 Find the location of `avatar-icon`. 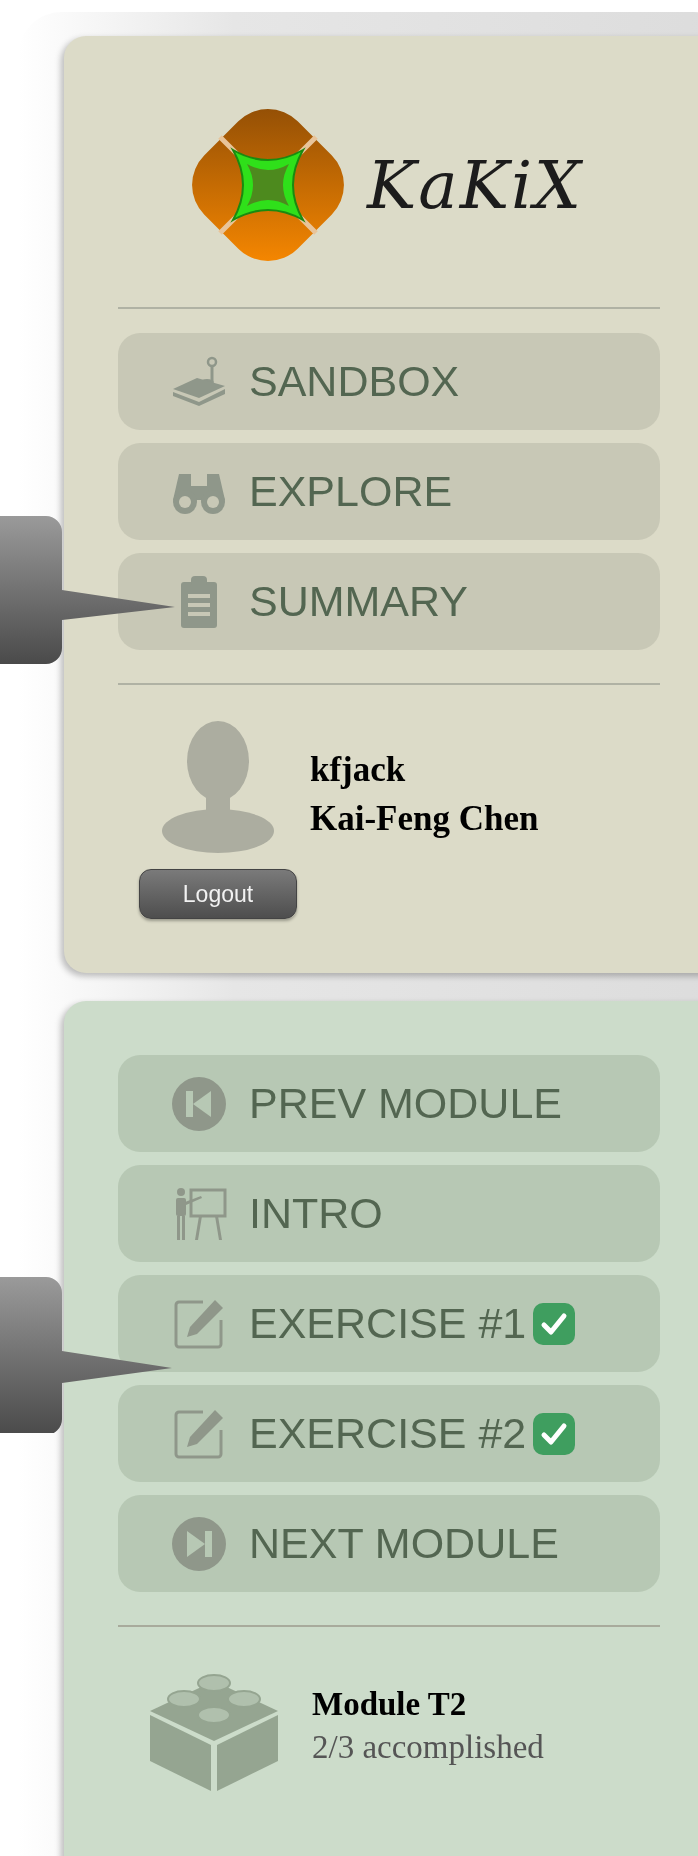

avatar-icon is located at coordinates (218, 786).